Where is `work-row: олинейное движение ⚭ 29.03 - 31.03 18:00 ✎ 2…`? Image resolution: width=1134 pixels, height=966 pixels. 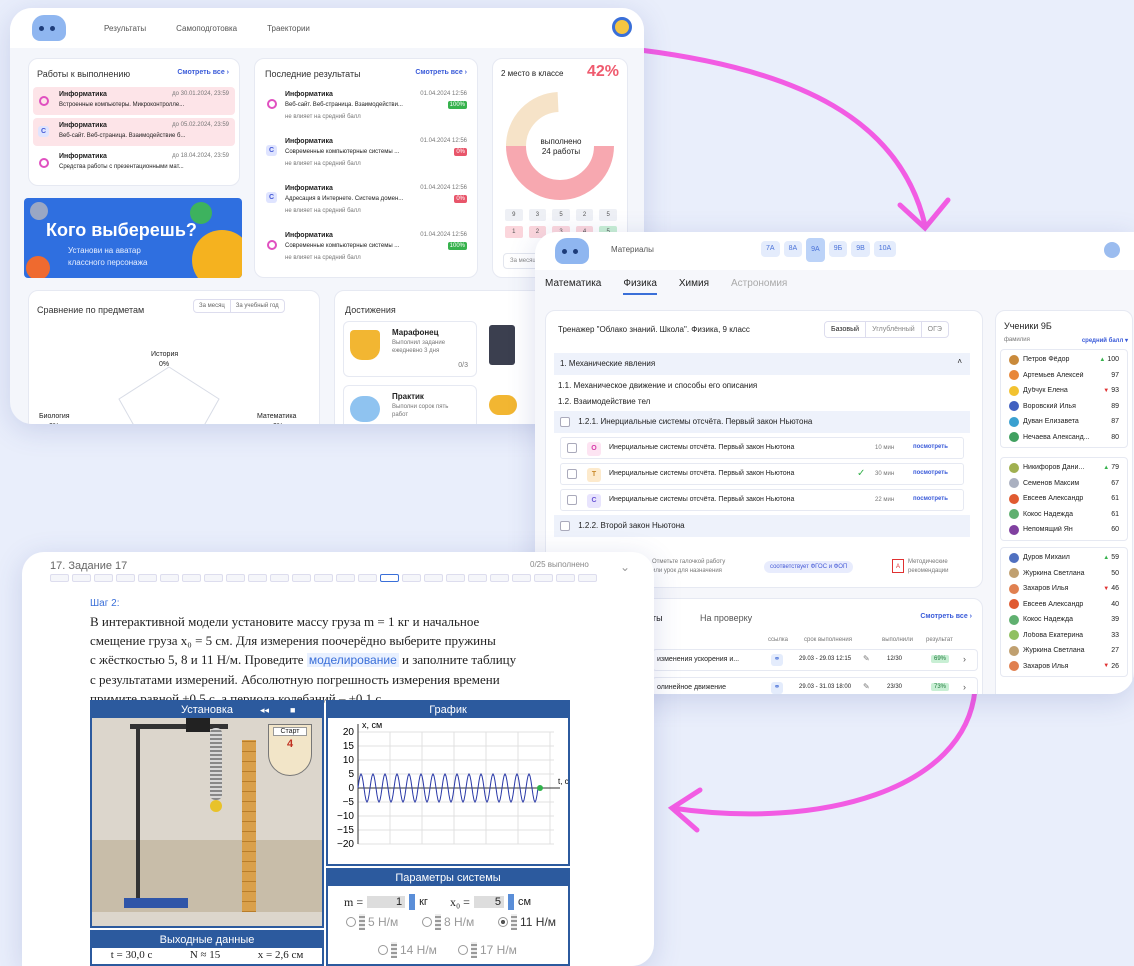
work-row: олинейное движение ⚭ 29.03 - 31.03 18:00 ✎ 2… is located at coordinates (815, 685).